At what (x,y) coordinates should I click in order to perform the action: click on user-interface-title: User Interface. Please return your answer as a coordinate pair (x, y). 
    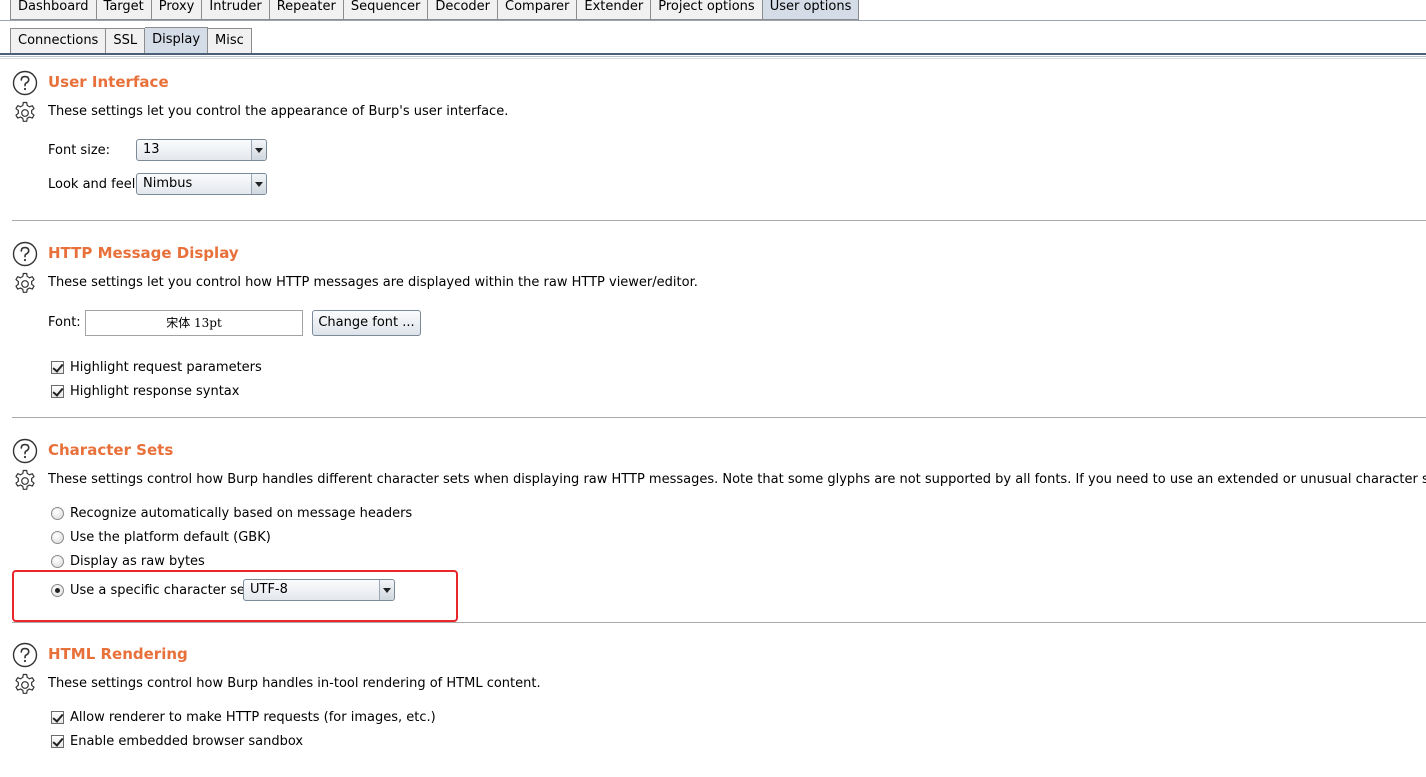
    Looking at the image, I should click on (108, 82).